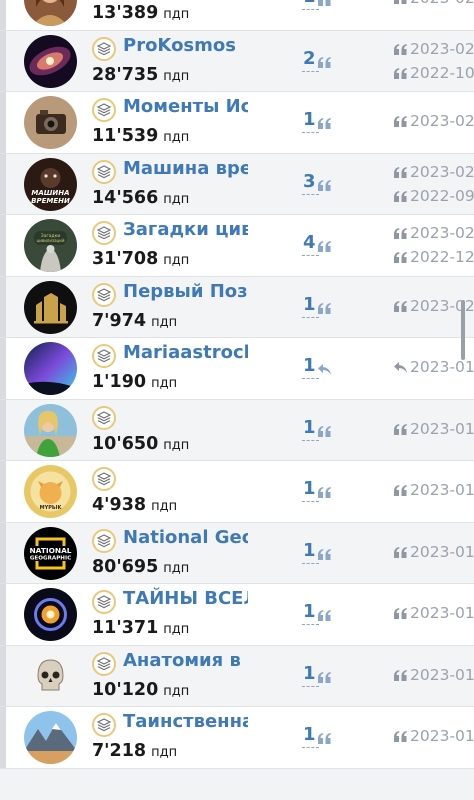 Image resolution: width=474 pixels, height=800 pixels. Describe the element at coordinates (185, 230) in the screenshot. I see `channel-name: Загадки циви` at that location.